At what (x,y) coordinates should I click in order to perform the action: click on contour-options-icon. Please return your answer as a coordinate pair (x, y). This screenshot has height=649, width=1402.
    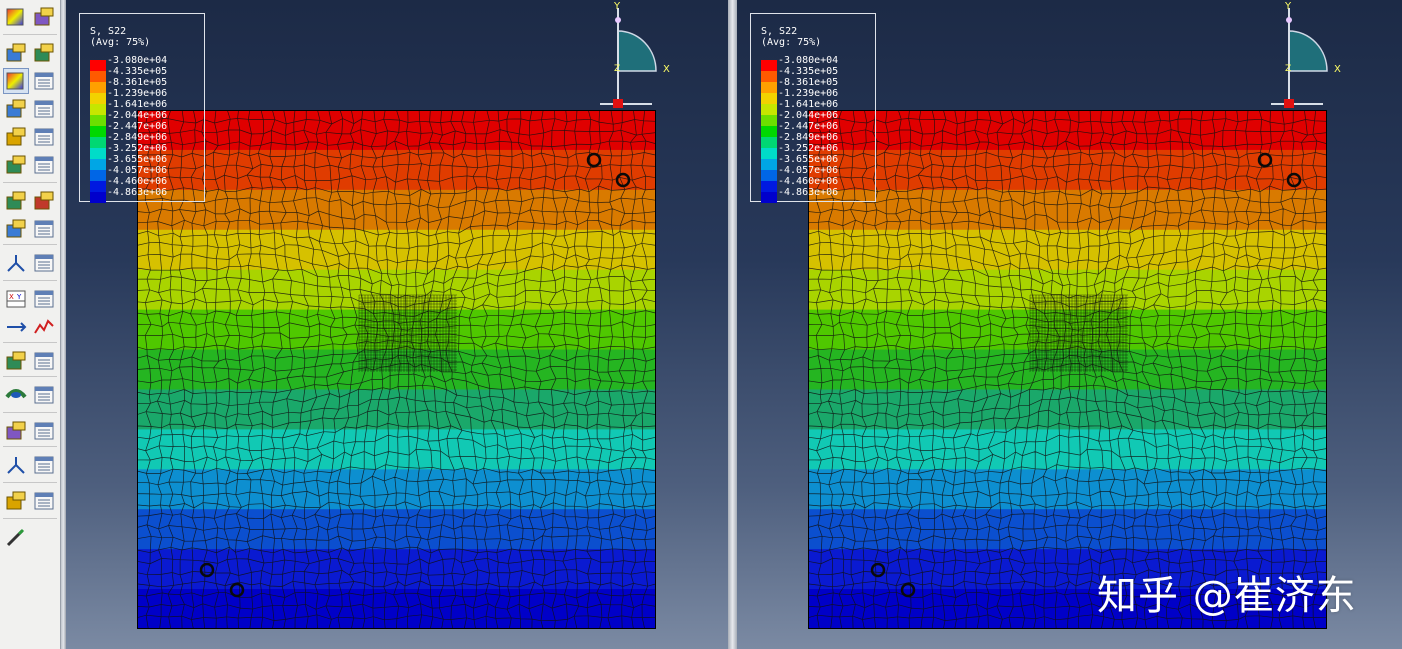
    Looking at the image, I should click on (44, 81).